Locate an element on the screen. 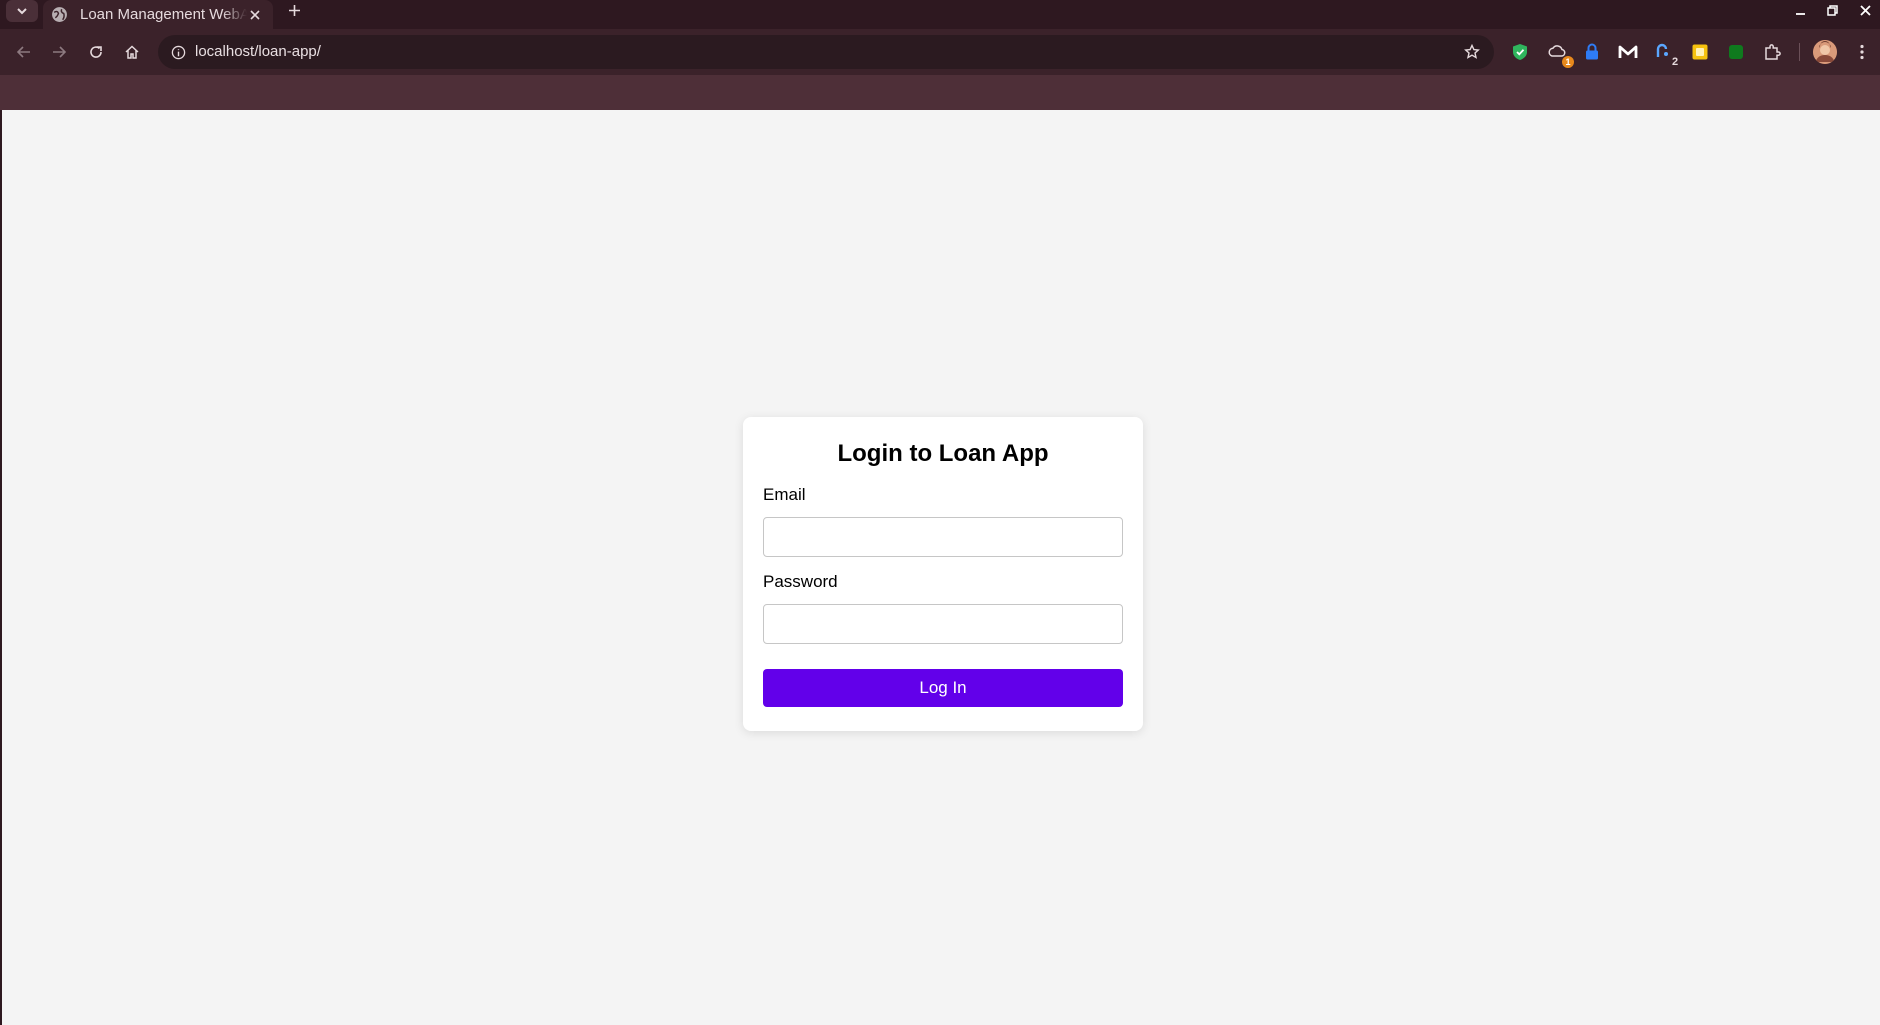 The image size is (1880, 1025). shield-extension-icon is located at coordinates (1520, 52).